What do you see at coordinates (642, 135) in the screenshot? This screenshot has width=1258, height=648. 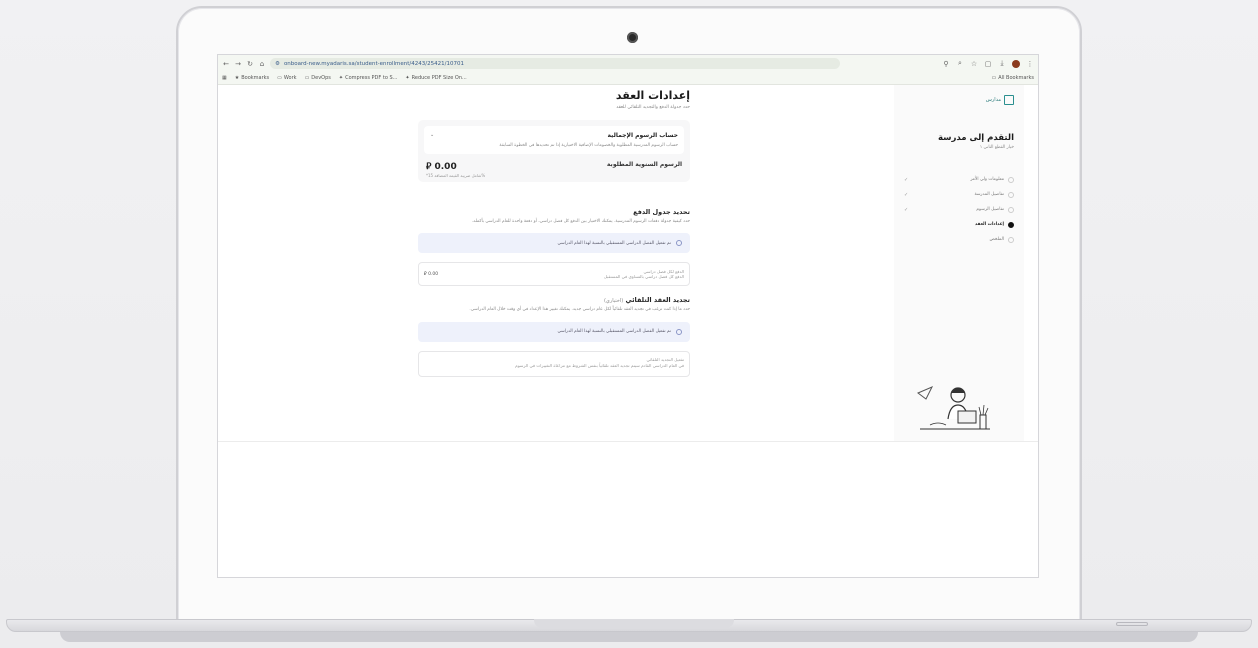 I see `fees-card-title: حساب الرسوم الإجمالية` at bounding box center [642, 135].